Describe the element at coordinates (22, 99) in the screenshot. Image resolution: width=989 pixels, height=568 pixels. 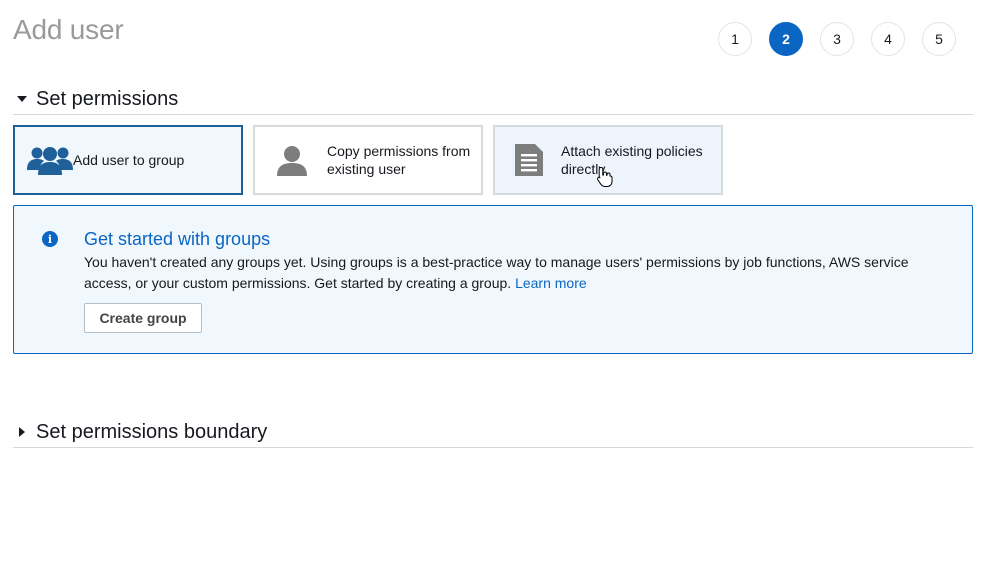
I see `caret-down-icon` at that location.